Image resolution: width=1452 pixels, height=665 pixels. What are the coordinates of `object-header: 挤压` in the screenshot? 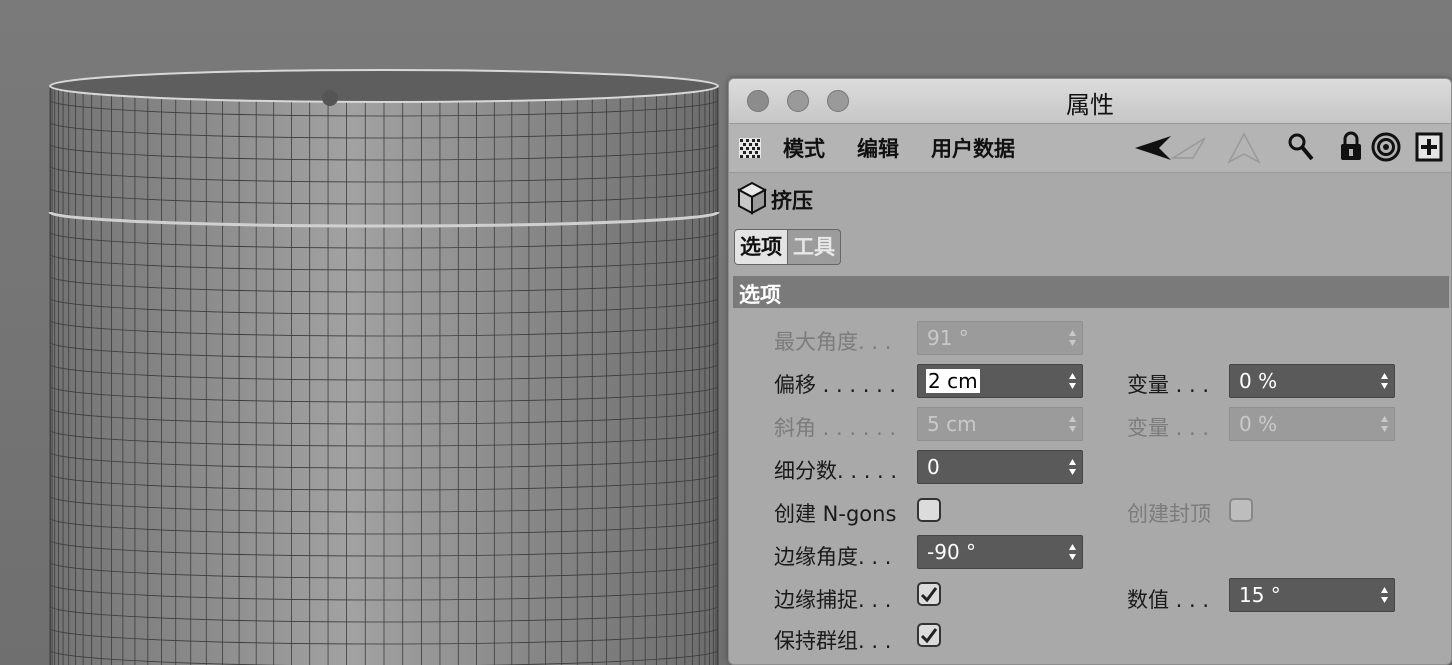 It's located at (1090, 200).